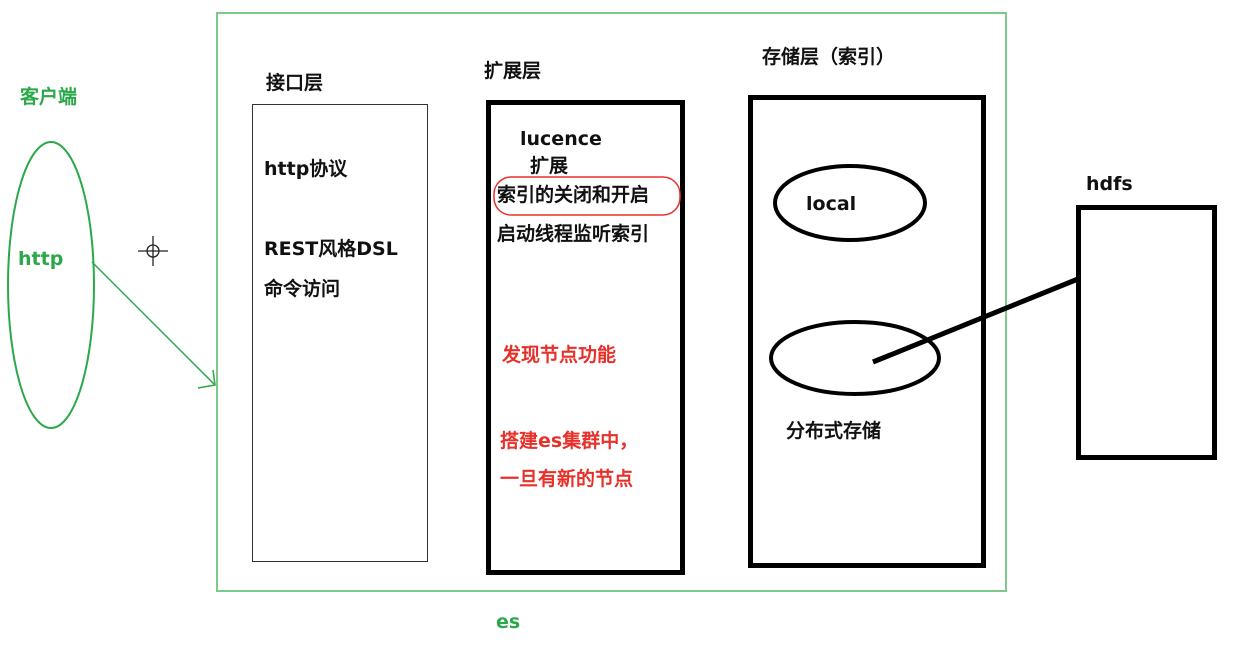 This screenshot has height=646, width=1257. I want to click on hdfs-title: hdfs, so click(1109, 184).